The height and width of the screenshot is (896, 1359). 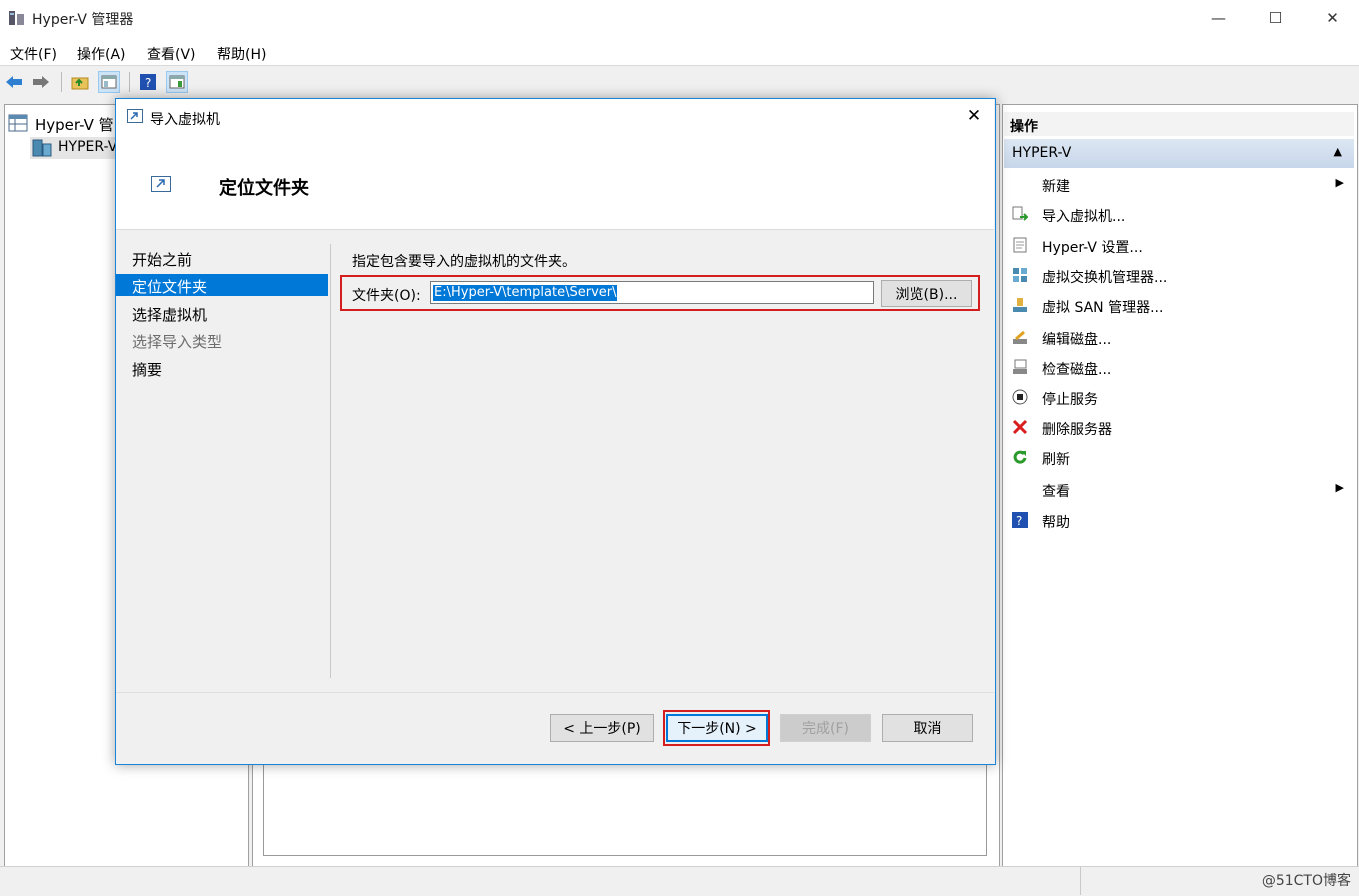 I want to click on console-tree-icon, so click(x=109, y=82).